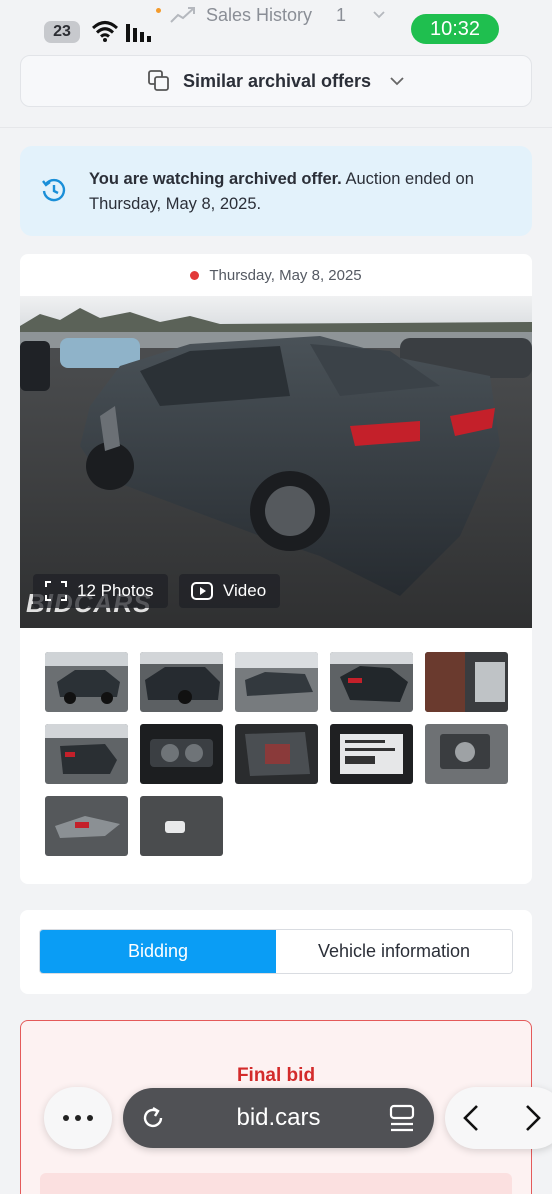  I want to click on reader-mode-icon, so click(402, 1119).